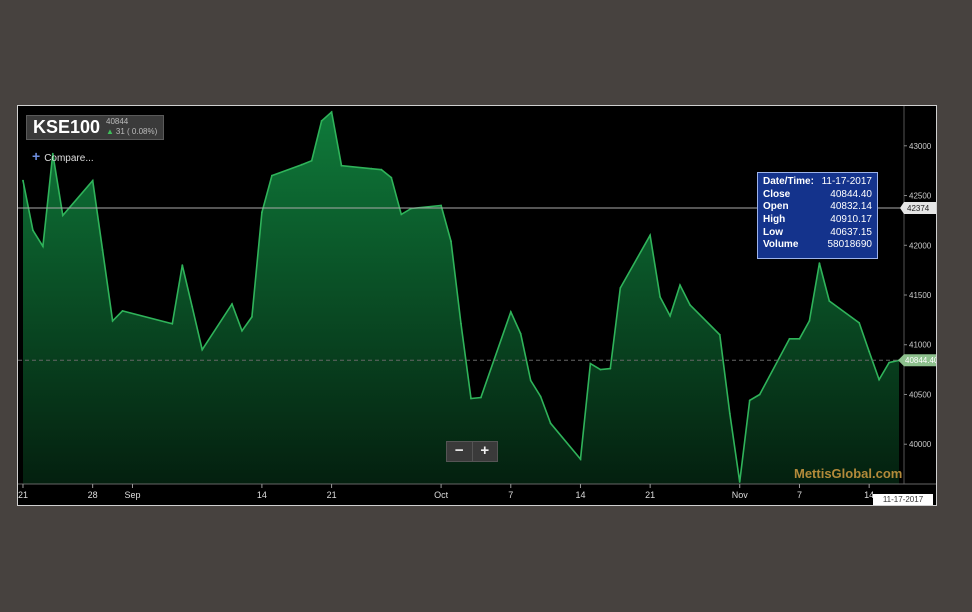  I want to click on tooltip-row: Date/Time: 11-17-2017, so click(817, 182).